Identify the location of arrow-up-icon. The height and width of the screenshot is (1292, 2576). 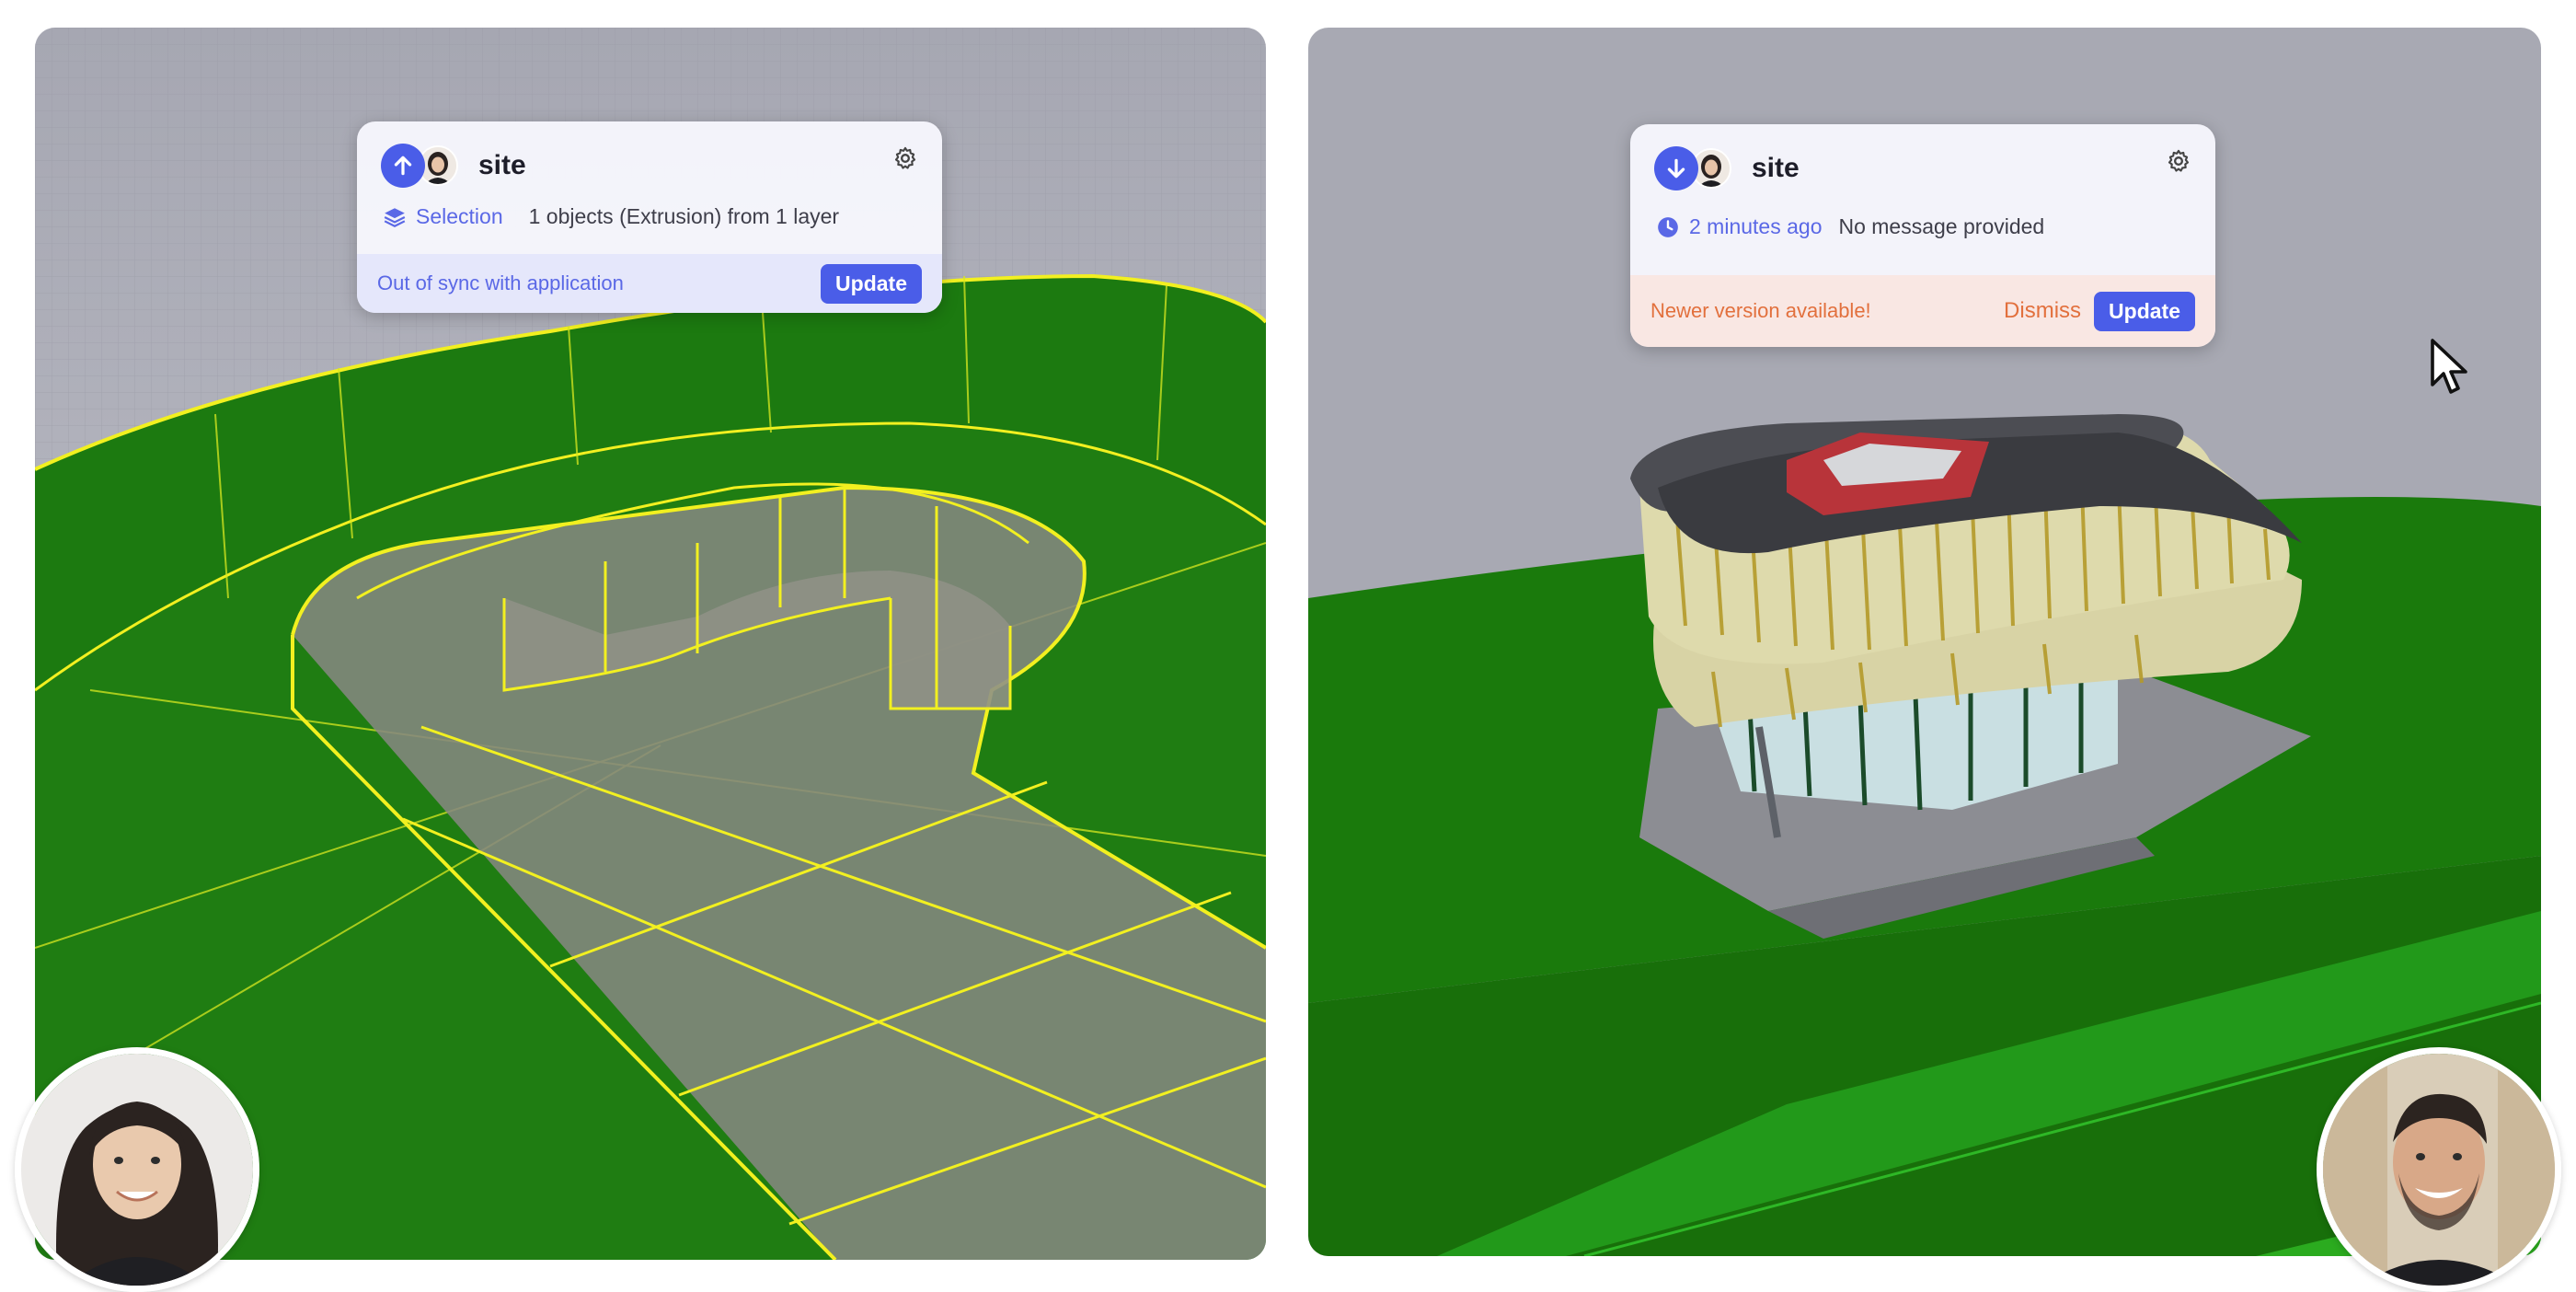
(403, 166).